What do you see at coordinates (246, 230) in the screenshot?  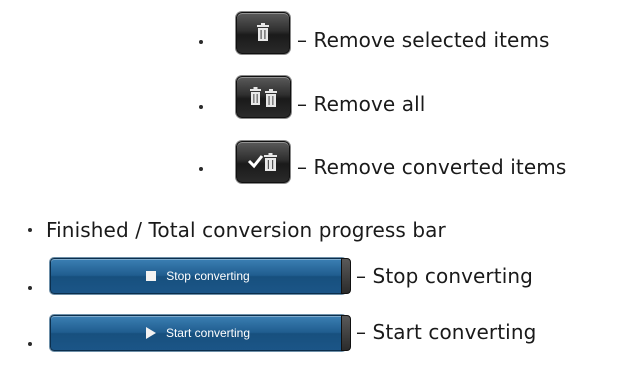 I see `progress-bar-label: Finished / Total conversion progress bar` at bounding box center [246, 230].